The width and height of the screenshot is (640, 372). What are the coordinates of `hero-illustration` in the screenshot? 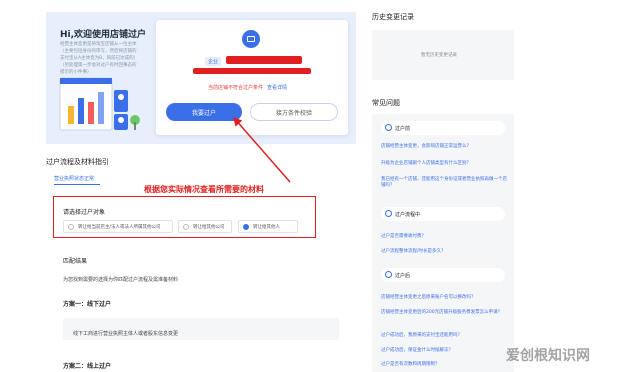 It's located at (99, 104).